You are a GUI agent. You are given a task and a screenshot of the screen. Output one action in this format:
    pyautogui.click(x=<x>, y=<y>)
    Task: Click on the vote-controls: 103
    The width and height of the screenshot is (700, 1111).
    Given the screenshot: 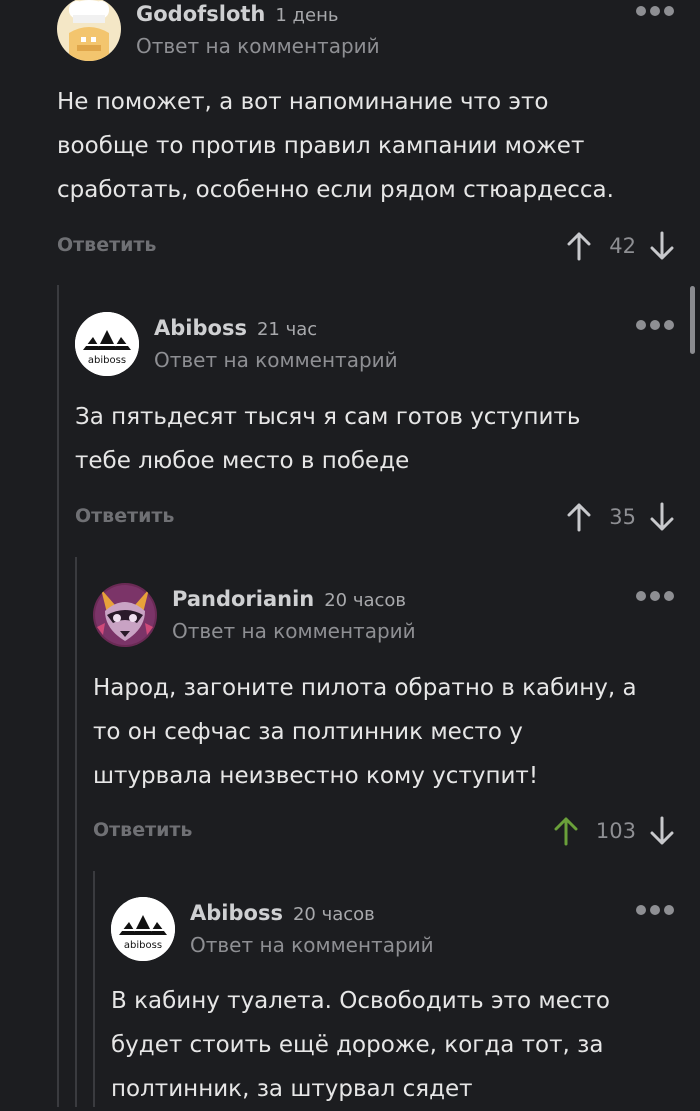 What is the action you would take?
    pyautogui.click(x=614, y=831)
    